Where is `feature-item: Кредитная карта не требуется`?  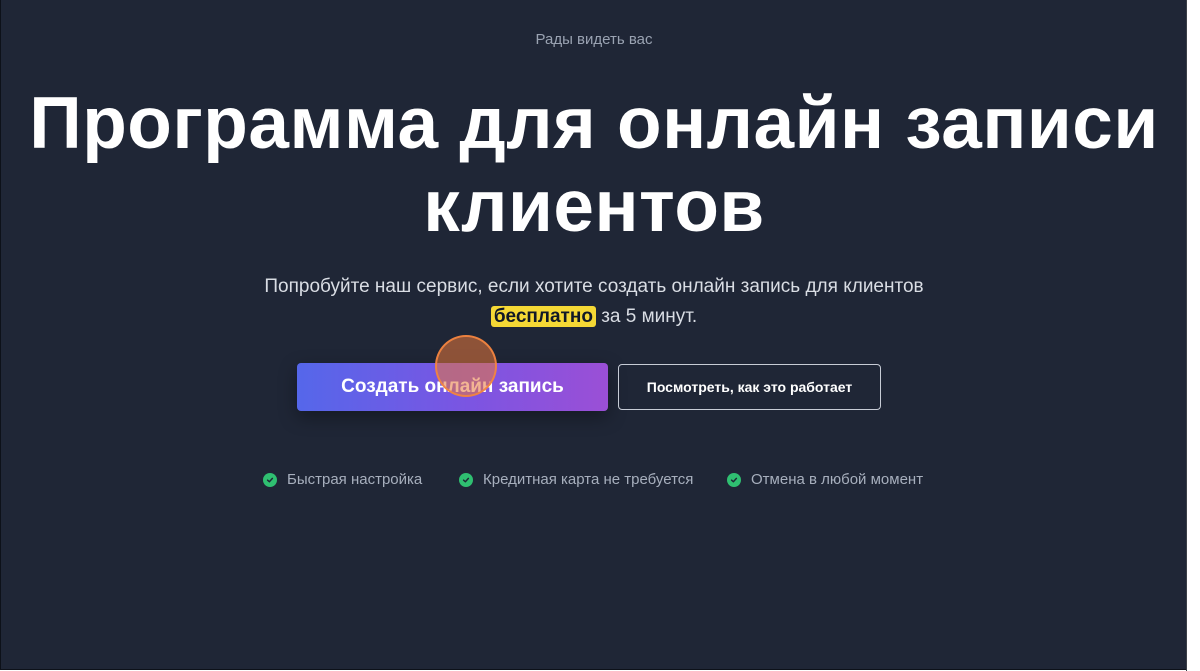
feature-item: Кредитная карта не требуется is located at coordinates (576, 479).